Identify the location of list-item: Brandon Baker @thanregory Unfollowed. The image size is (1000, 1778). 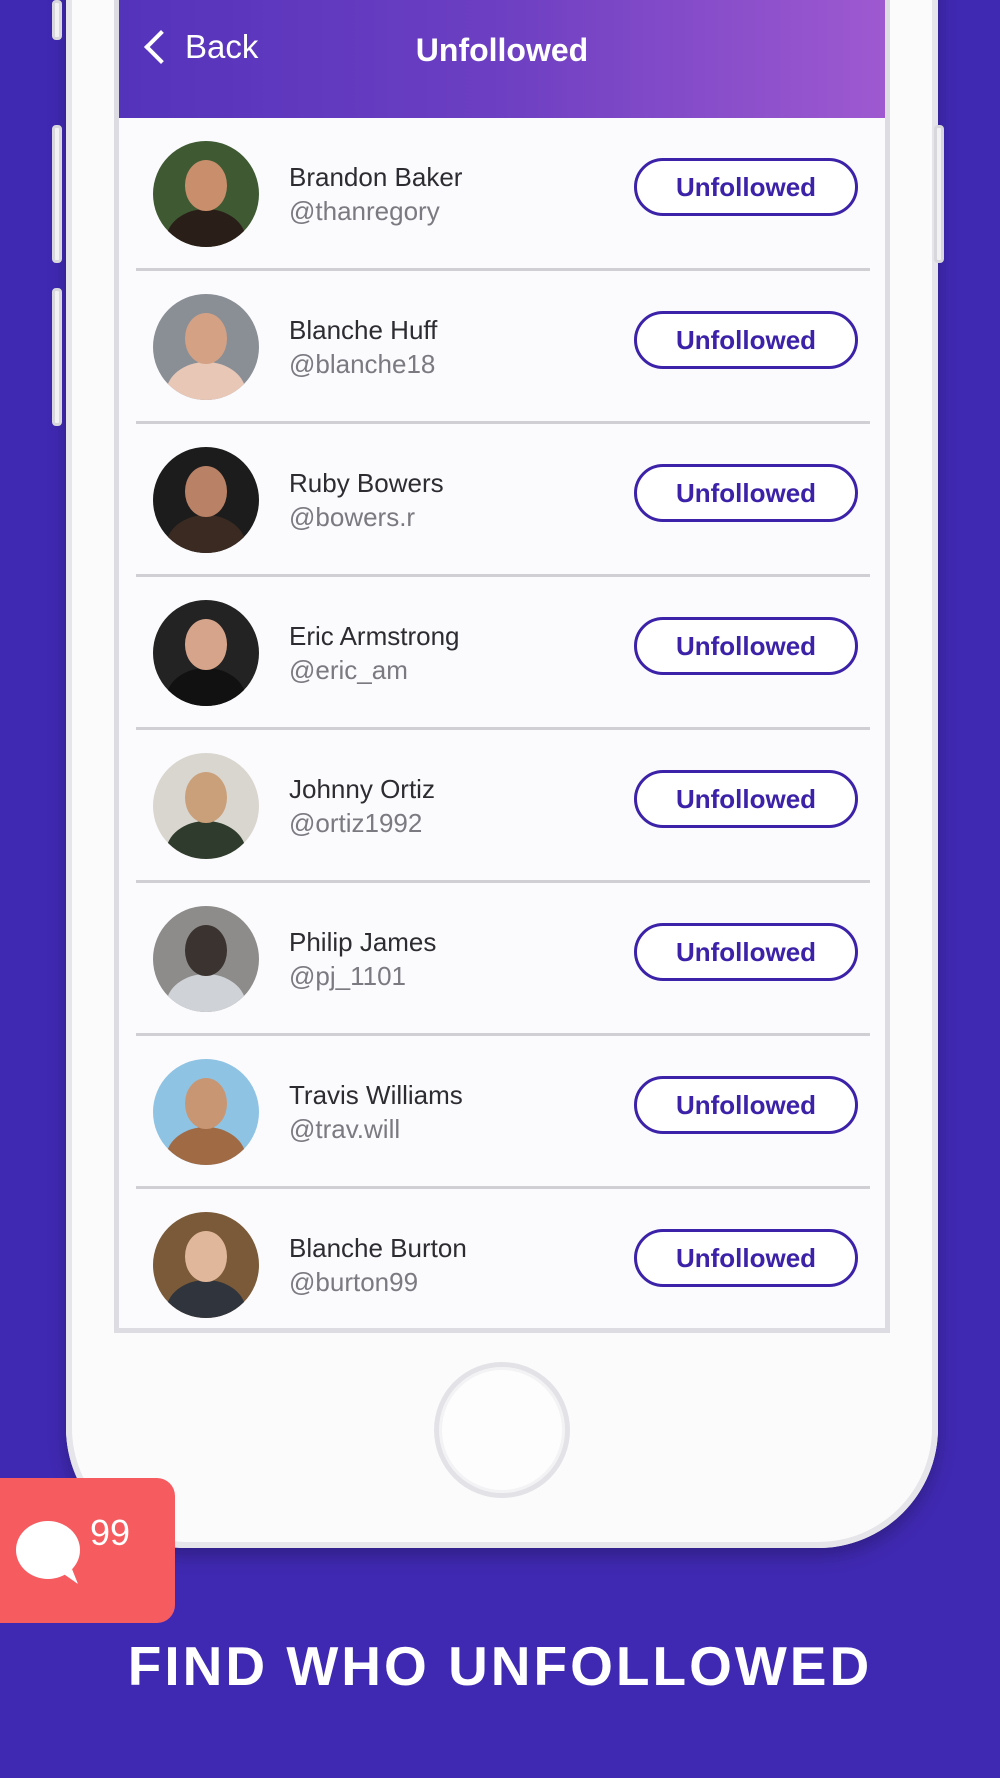
(503, 194).